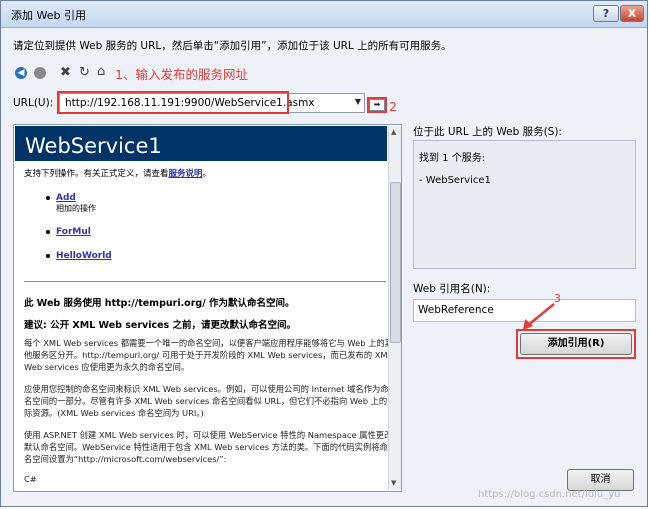  What do you see at coordinates (205, 281) in the screenshot?
I see `divider` at bounding box center [205, 281].